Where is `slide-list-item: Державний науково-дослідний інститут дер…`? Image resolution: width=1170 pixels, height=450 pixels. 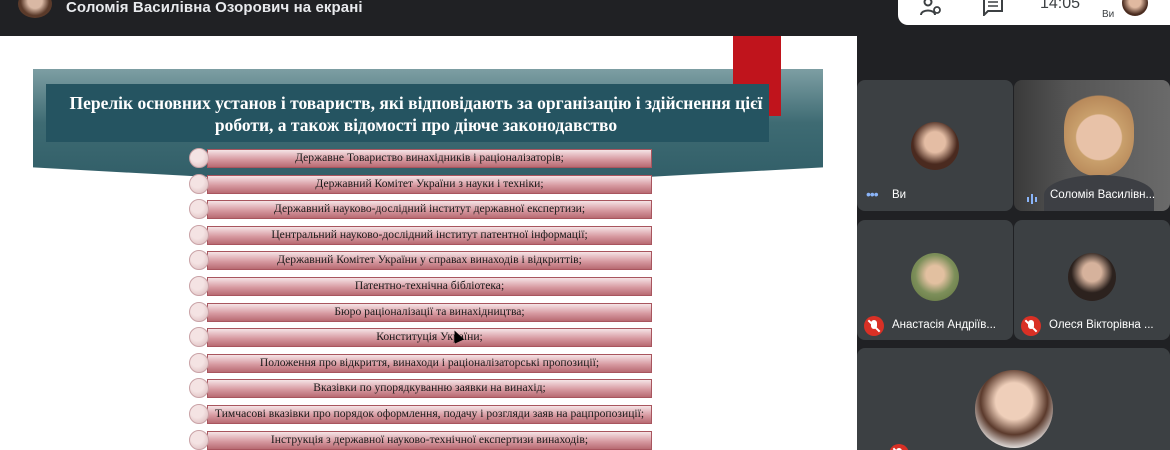 slide-list-item: Державний науково-дослідний інститут дер… is located at coordinates (420, 209).